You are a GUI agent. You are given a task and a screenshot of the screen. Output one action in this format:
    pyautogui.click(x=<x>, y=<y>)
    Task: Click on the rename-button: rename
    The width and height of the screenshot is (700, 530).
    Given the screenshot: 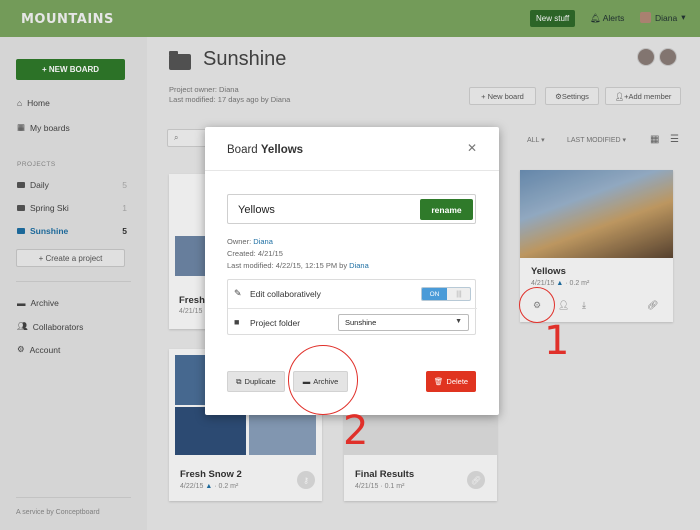 What is the action you would take?
    pyautogui.click(x=446, y=209)
    